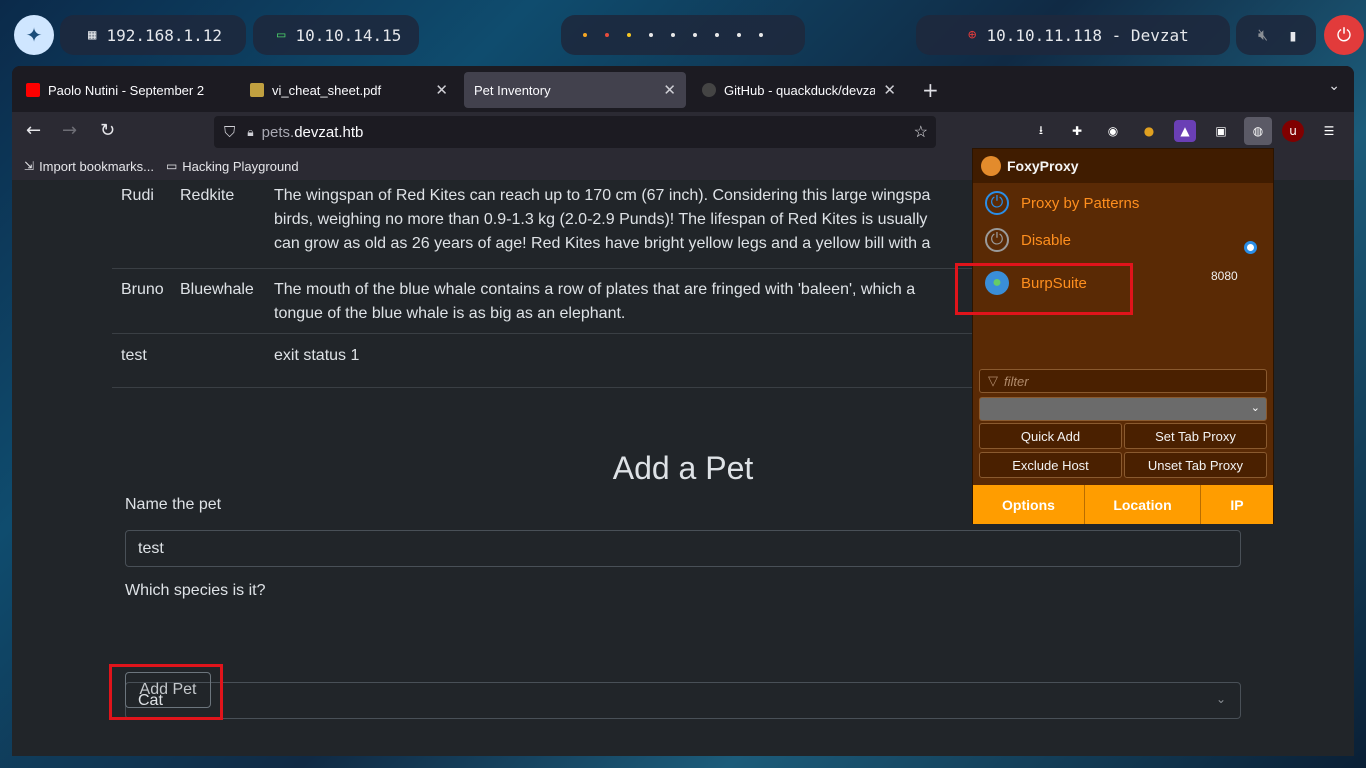 The image size is (1366, 768). What do you see at coordinates (281, 35) in the screenshot?
I see `laptop-icon: ▭` at bounding box center [281, 35].